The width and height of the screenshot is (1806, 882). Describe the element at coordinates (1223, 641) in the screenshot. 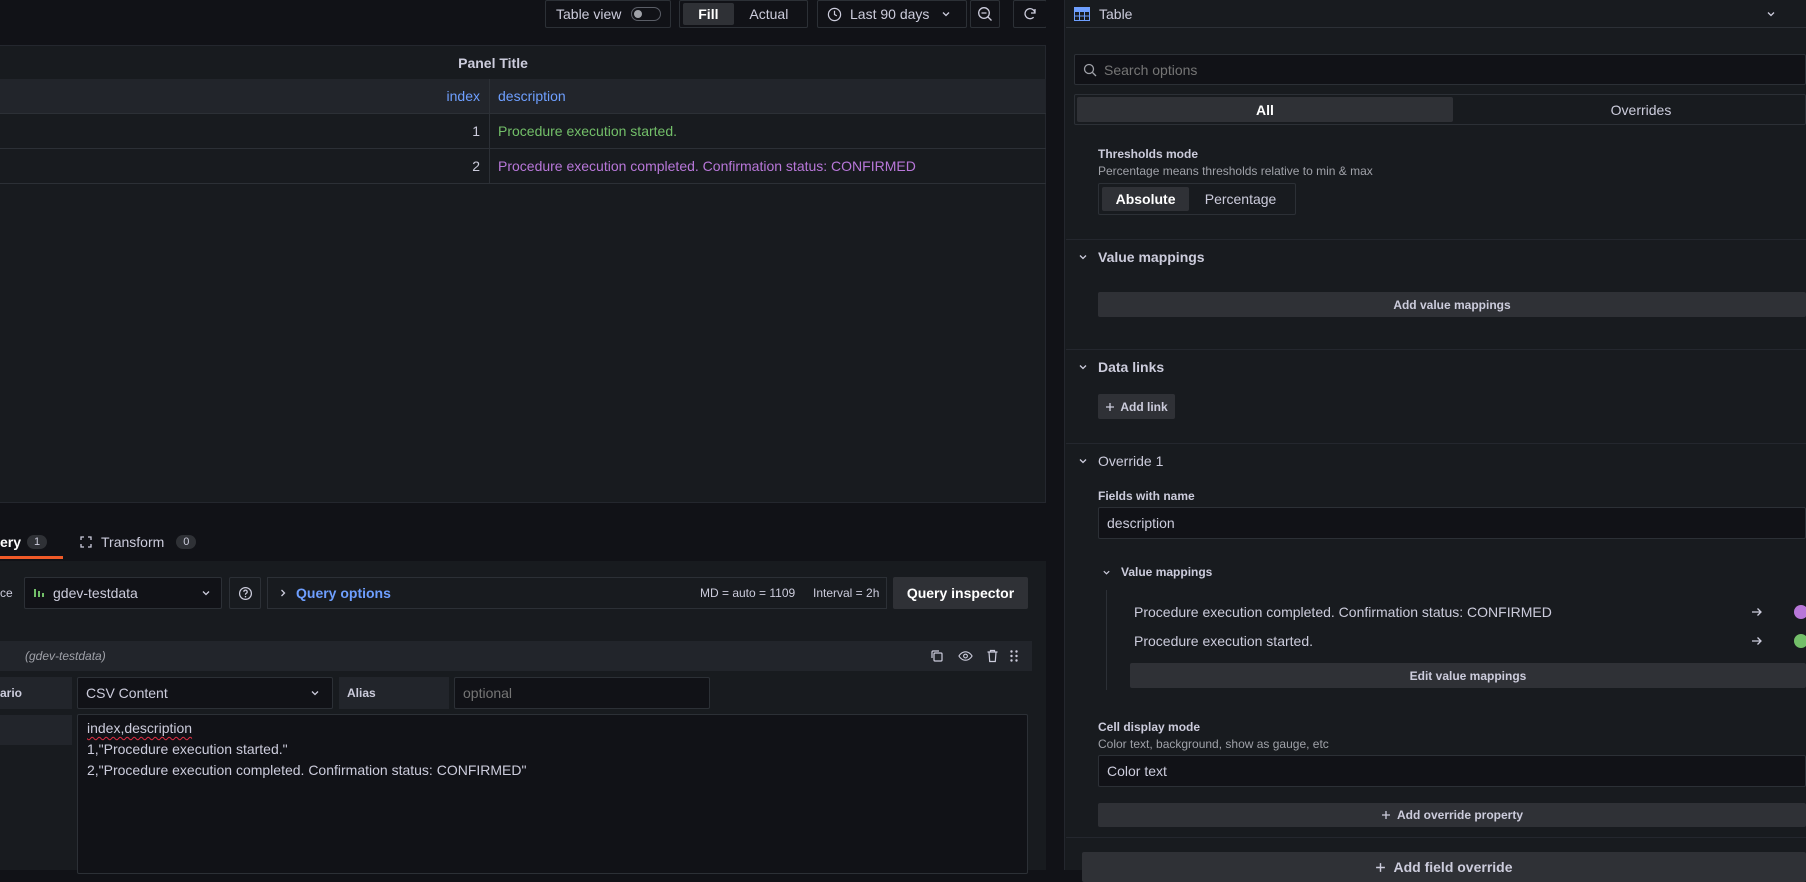

I see `mapping-text: Procedure execution started.` at that location.